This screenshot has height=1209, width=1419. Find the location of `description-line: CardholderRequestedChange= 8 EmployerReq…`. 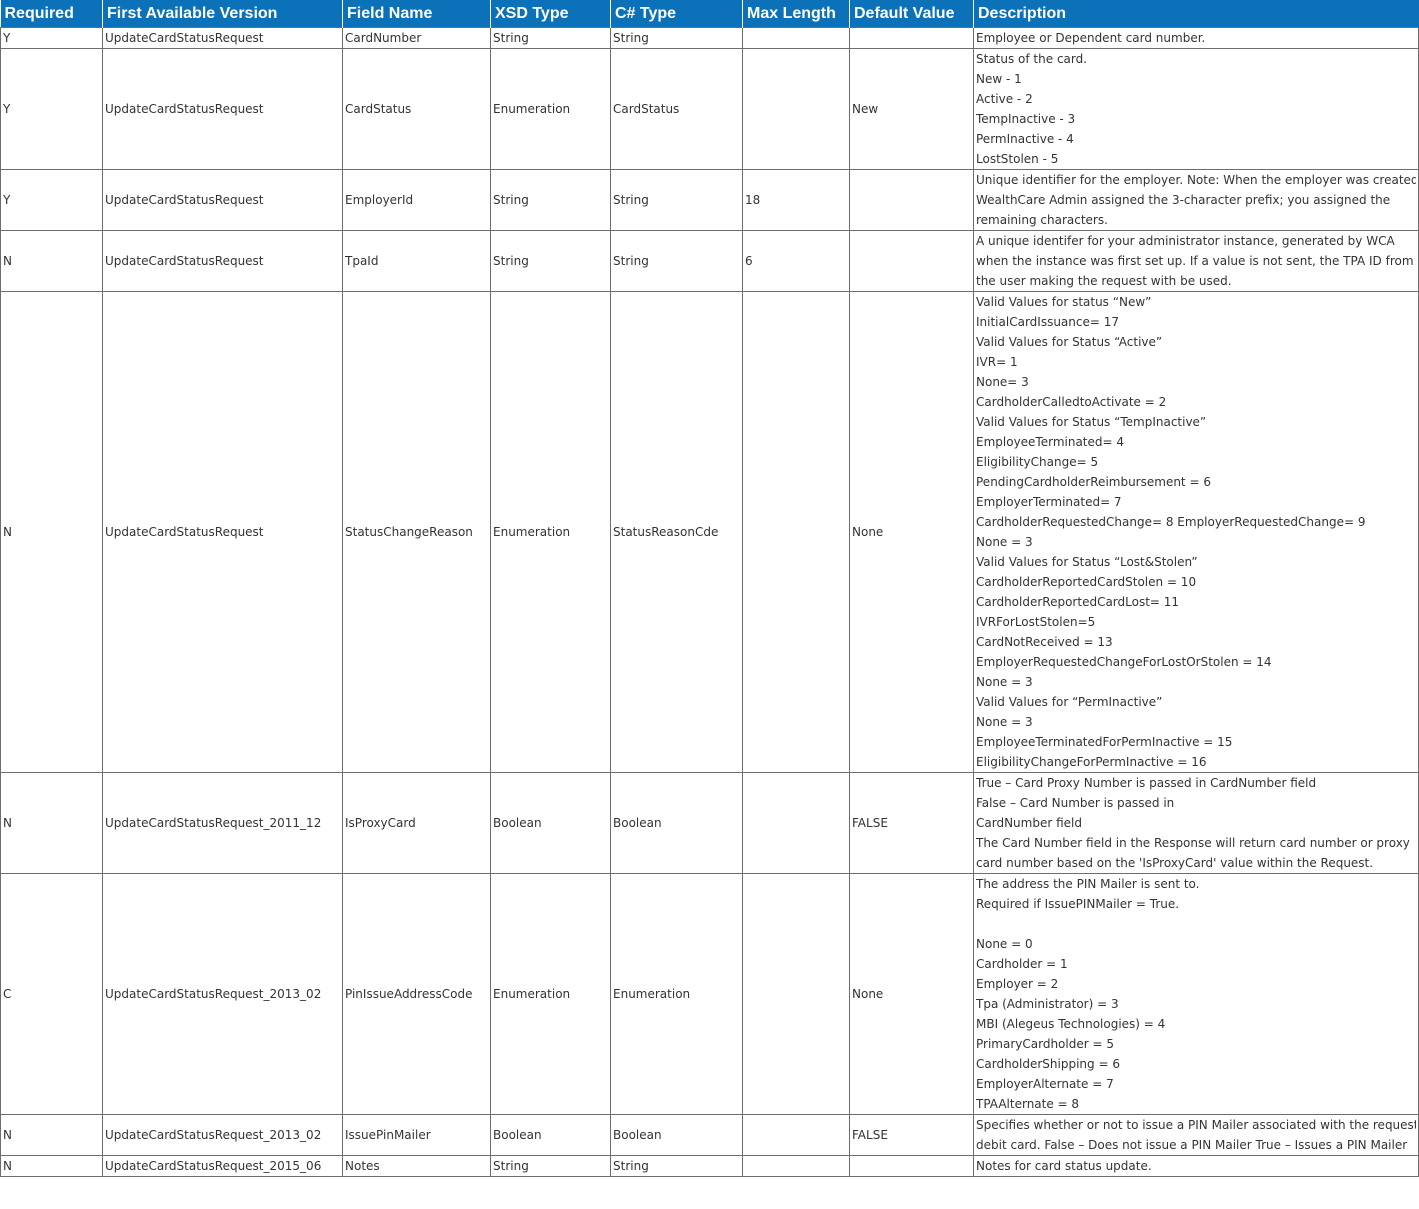

description-line: CardholderRequestedChange= 8 EmployerReq… is located at coordinates (1171, 522).